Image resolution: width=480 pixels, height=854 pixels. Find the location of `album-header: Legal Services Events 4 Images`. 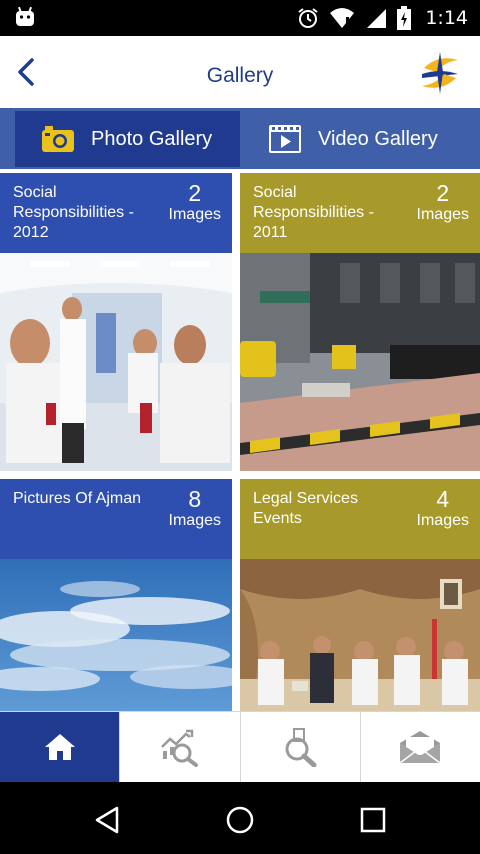

album-header: Legal Services Events 4 Images is located at coordinates (360, 519).